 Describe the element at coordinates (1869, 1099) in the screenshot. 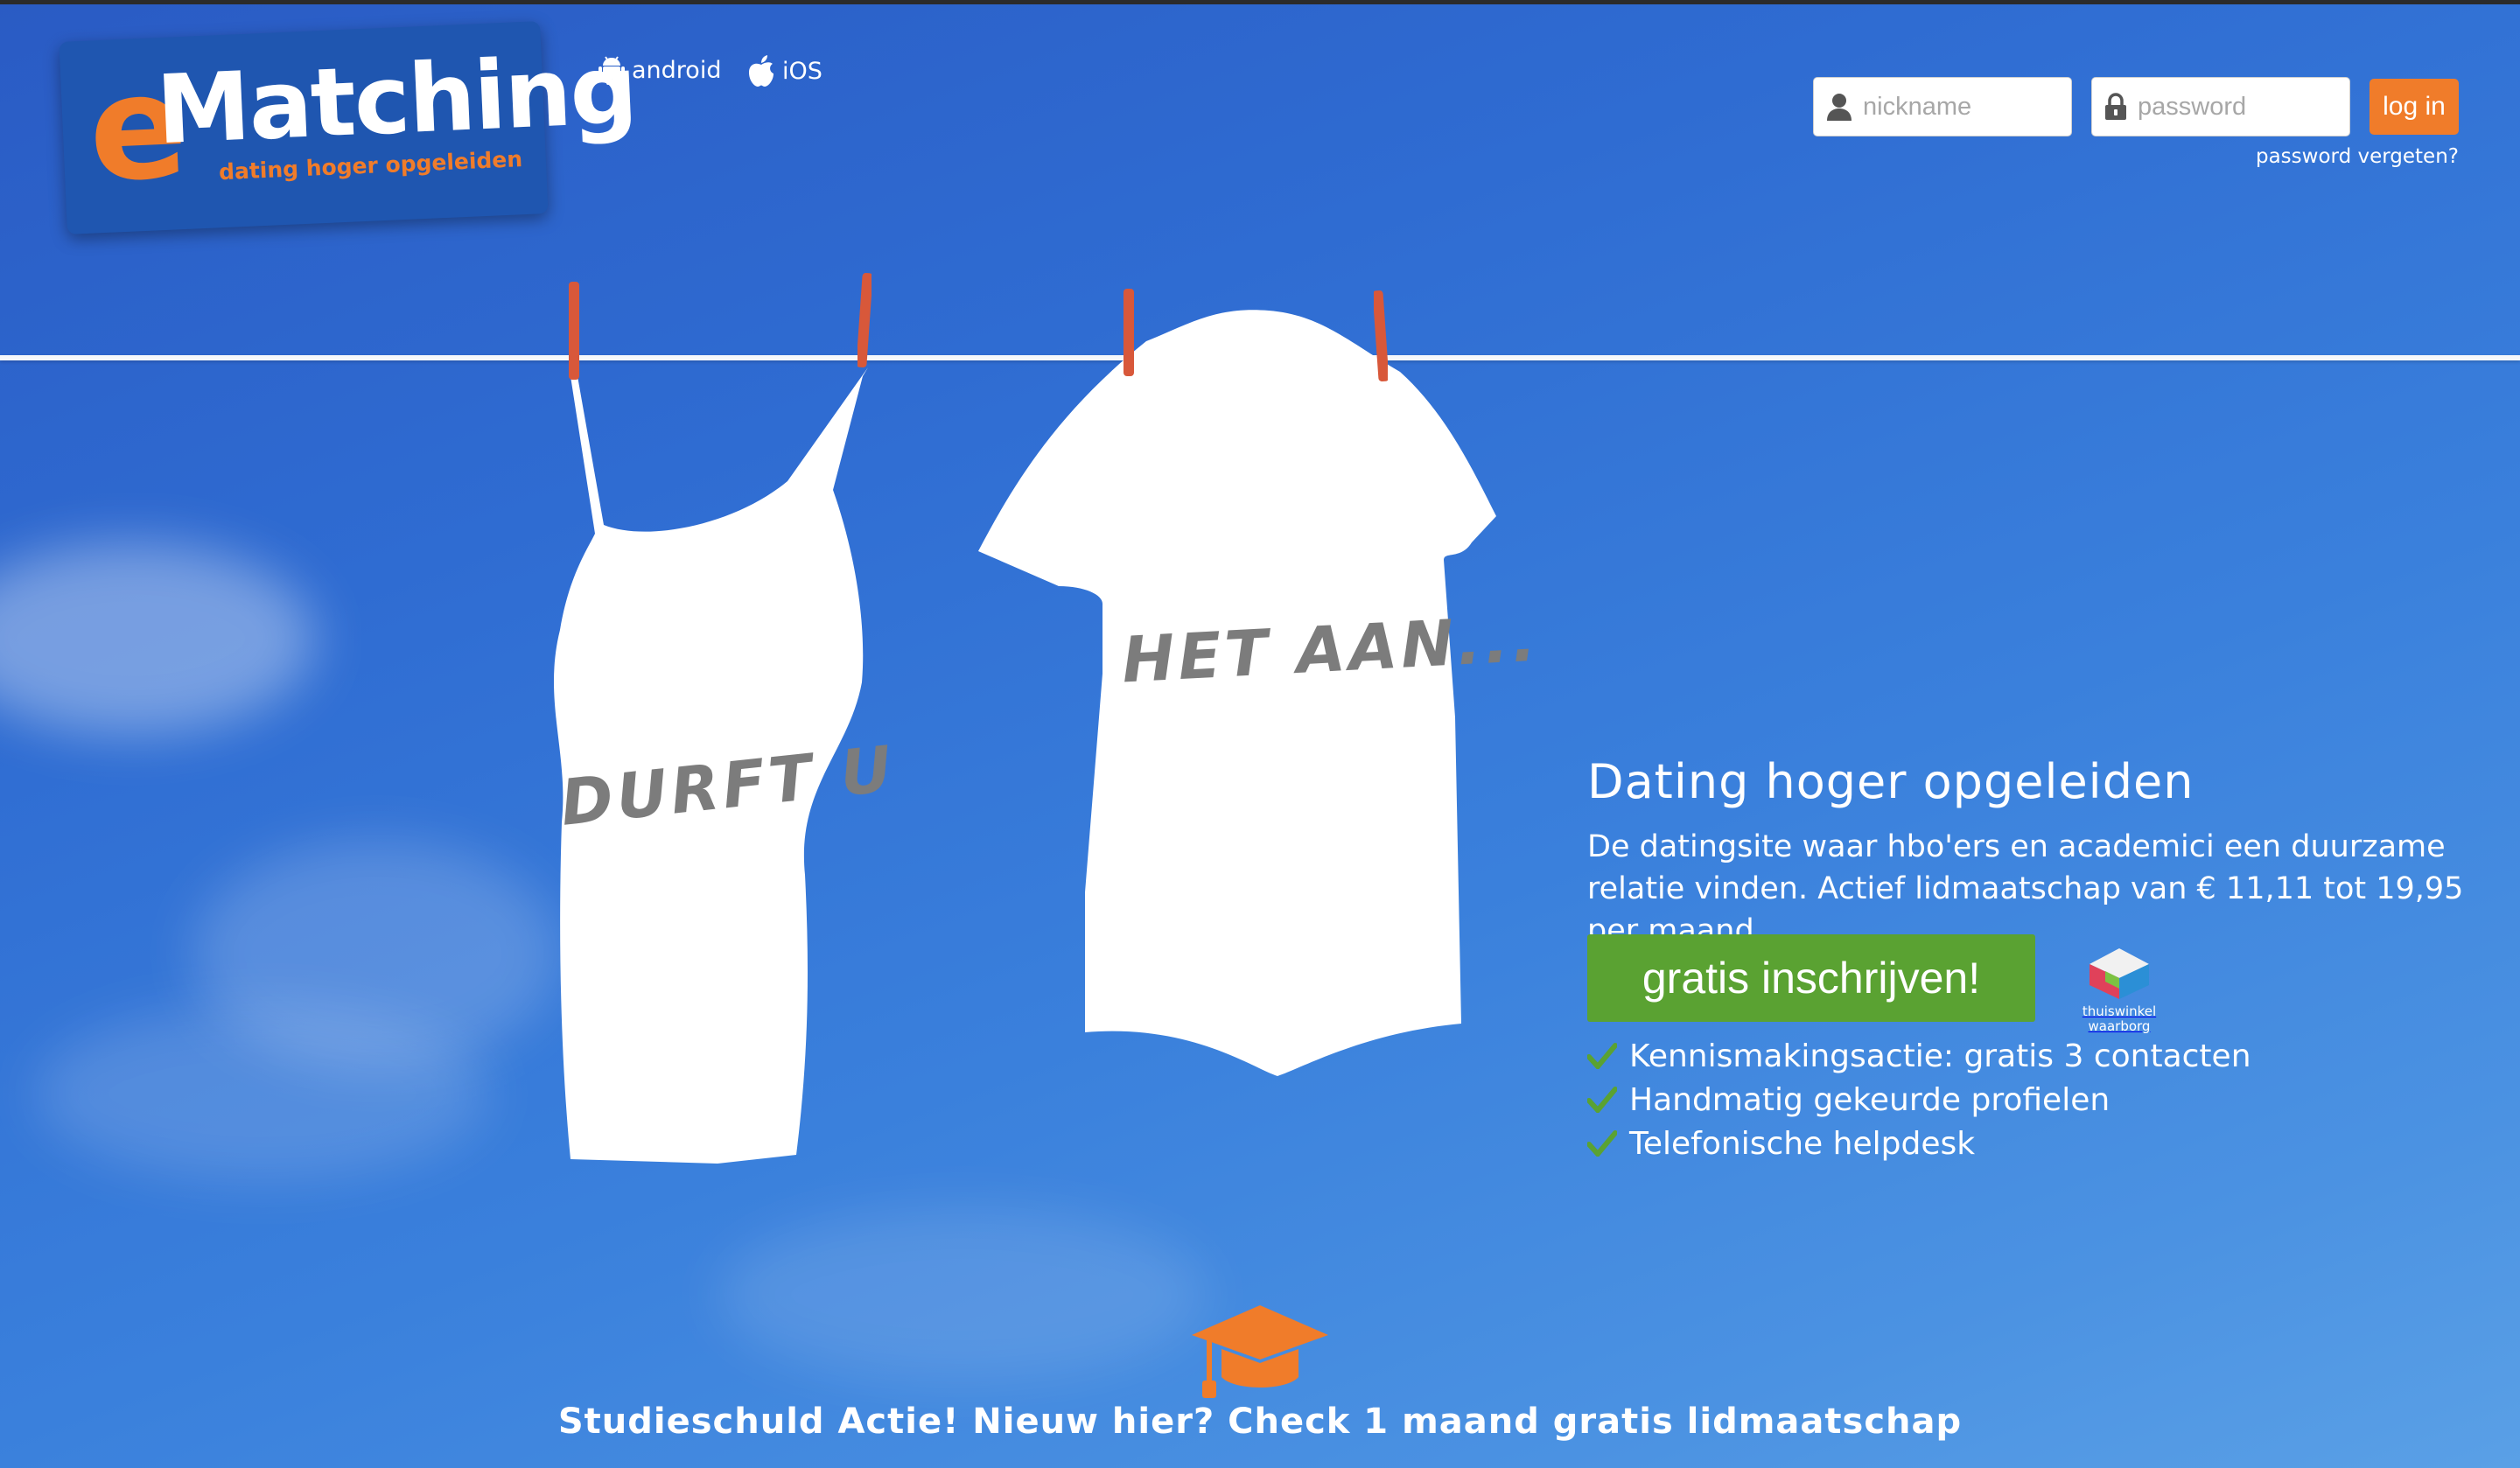

I see `feature-label: Handmatig gekeurde profielen` at that location.